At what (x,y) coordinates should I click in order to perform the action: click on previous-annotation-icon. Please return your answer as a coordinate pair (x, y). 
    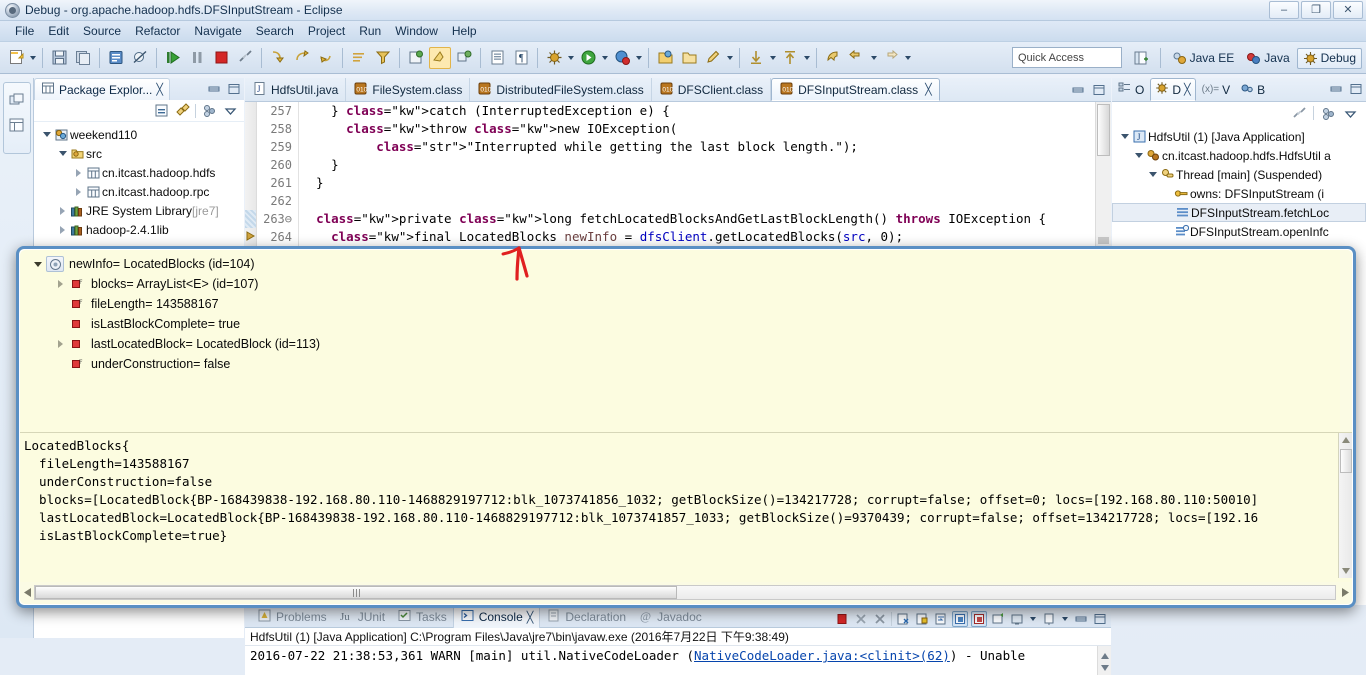
    Looking at the image, I should click on (790, 58).